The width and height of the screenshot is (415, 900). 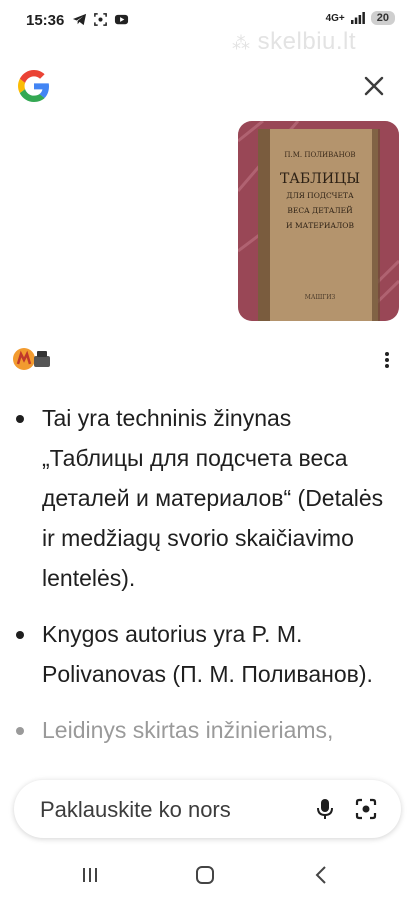 What do you see at coordinates (374, 86) in the screenshot?
I see `close-icon` at bounding box center [374, 86].